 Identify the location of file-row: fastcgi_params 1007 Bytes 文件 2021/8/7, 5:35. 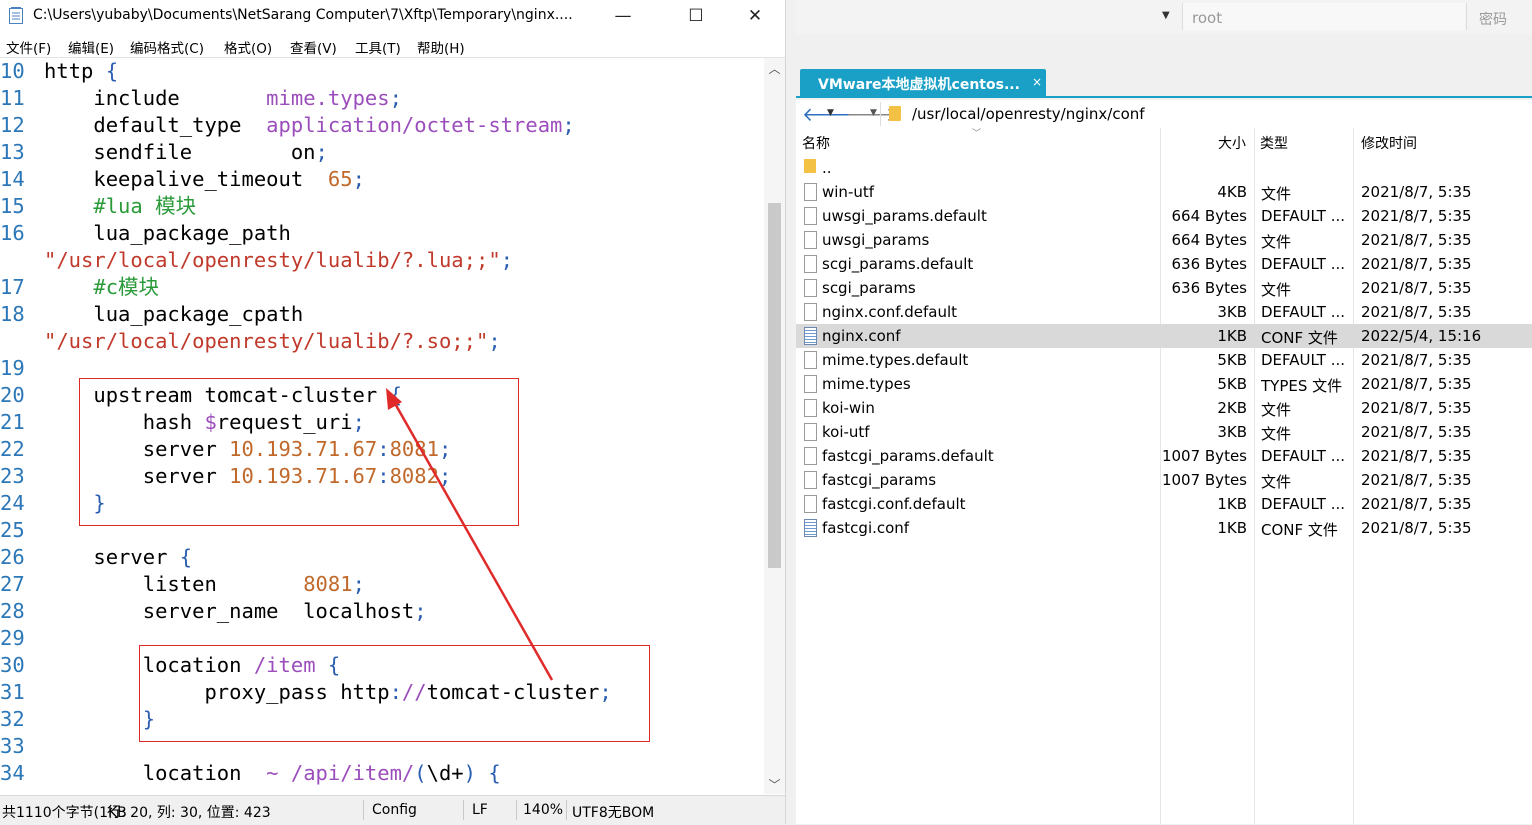
(1164, 480).